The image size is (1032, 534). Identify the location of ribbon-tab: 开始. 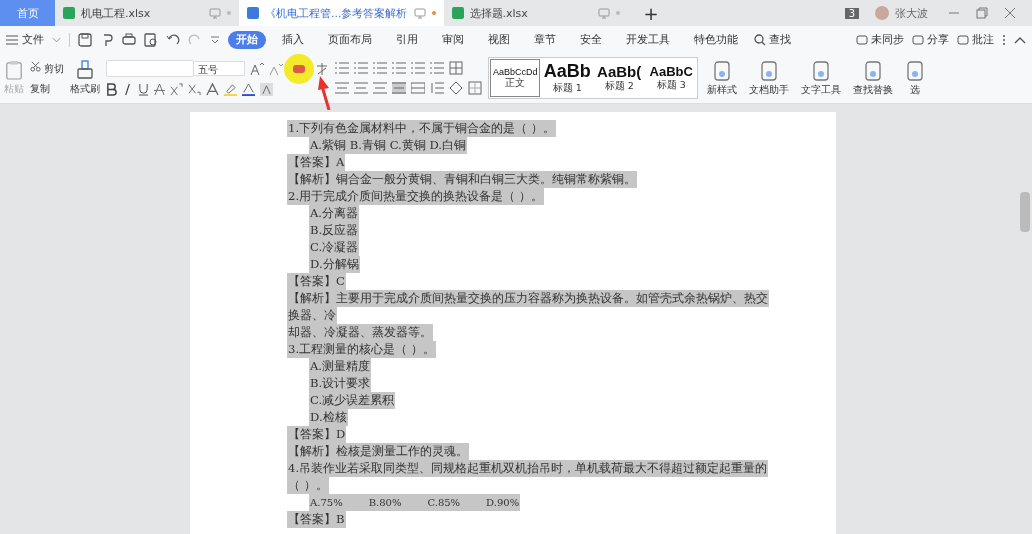
(247, 39).